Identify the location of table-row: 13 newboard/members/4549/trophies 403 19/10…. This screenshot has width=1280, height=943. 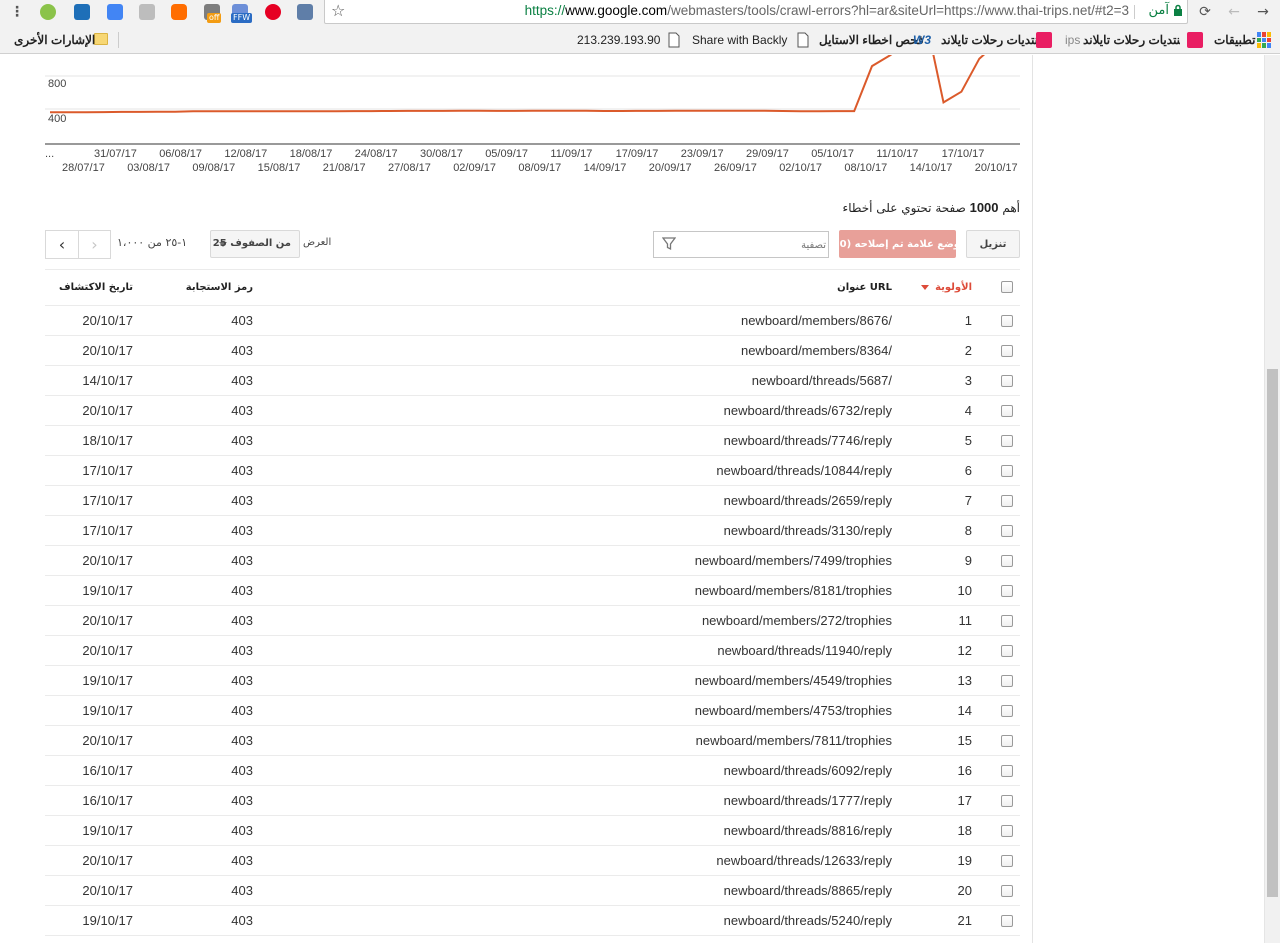
(532, 681).